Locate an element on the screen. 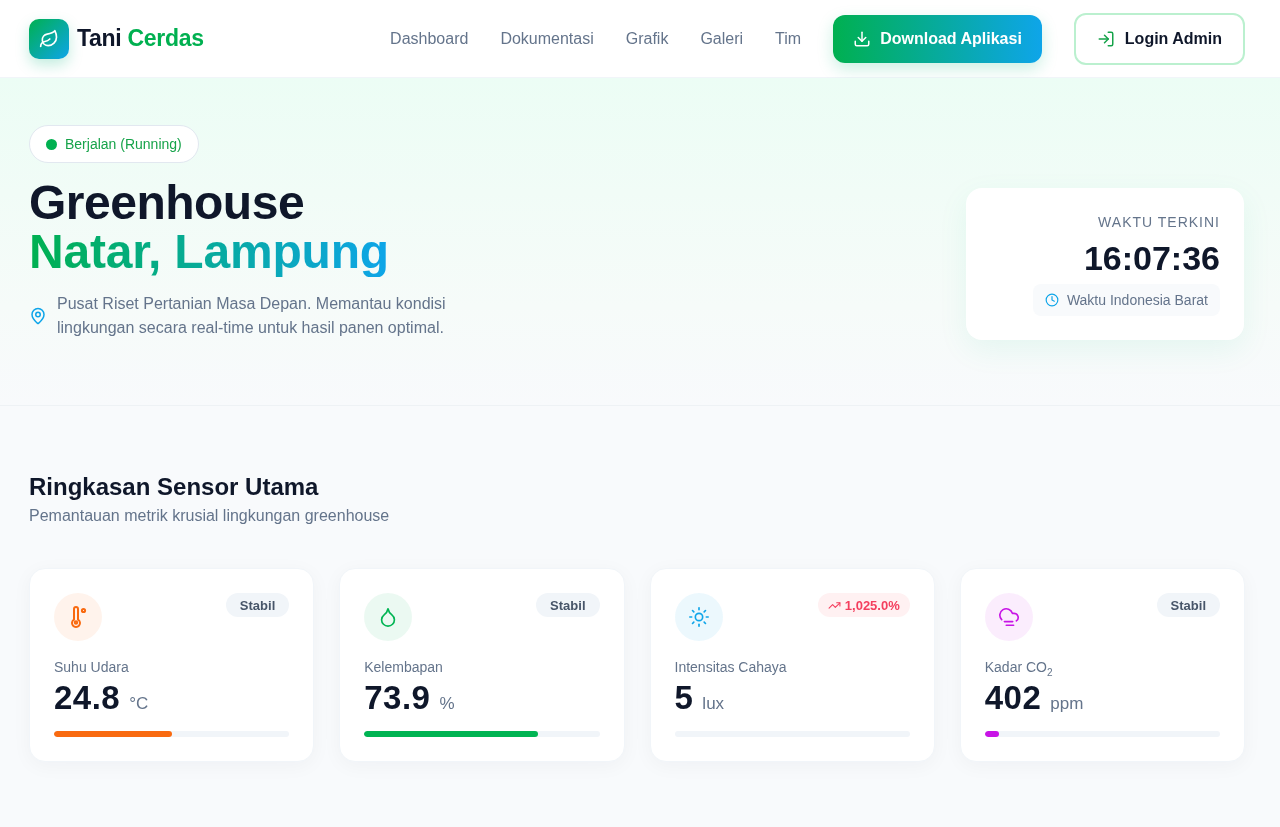 This screenshot has height=827, width=1280. logo-icon is located at coordinates (49, 38).